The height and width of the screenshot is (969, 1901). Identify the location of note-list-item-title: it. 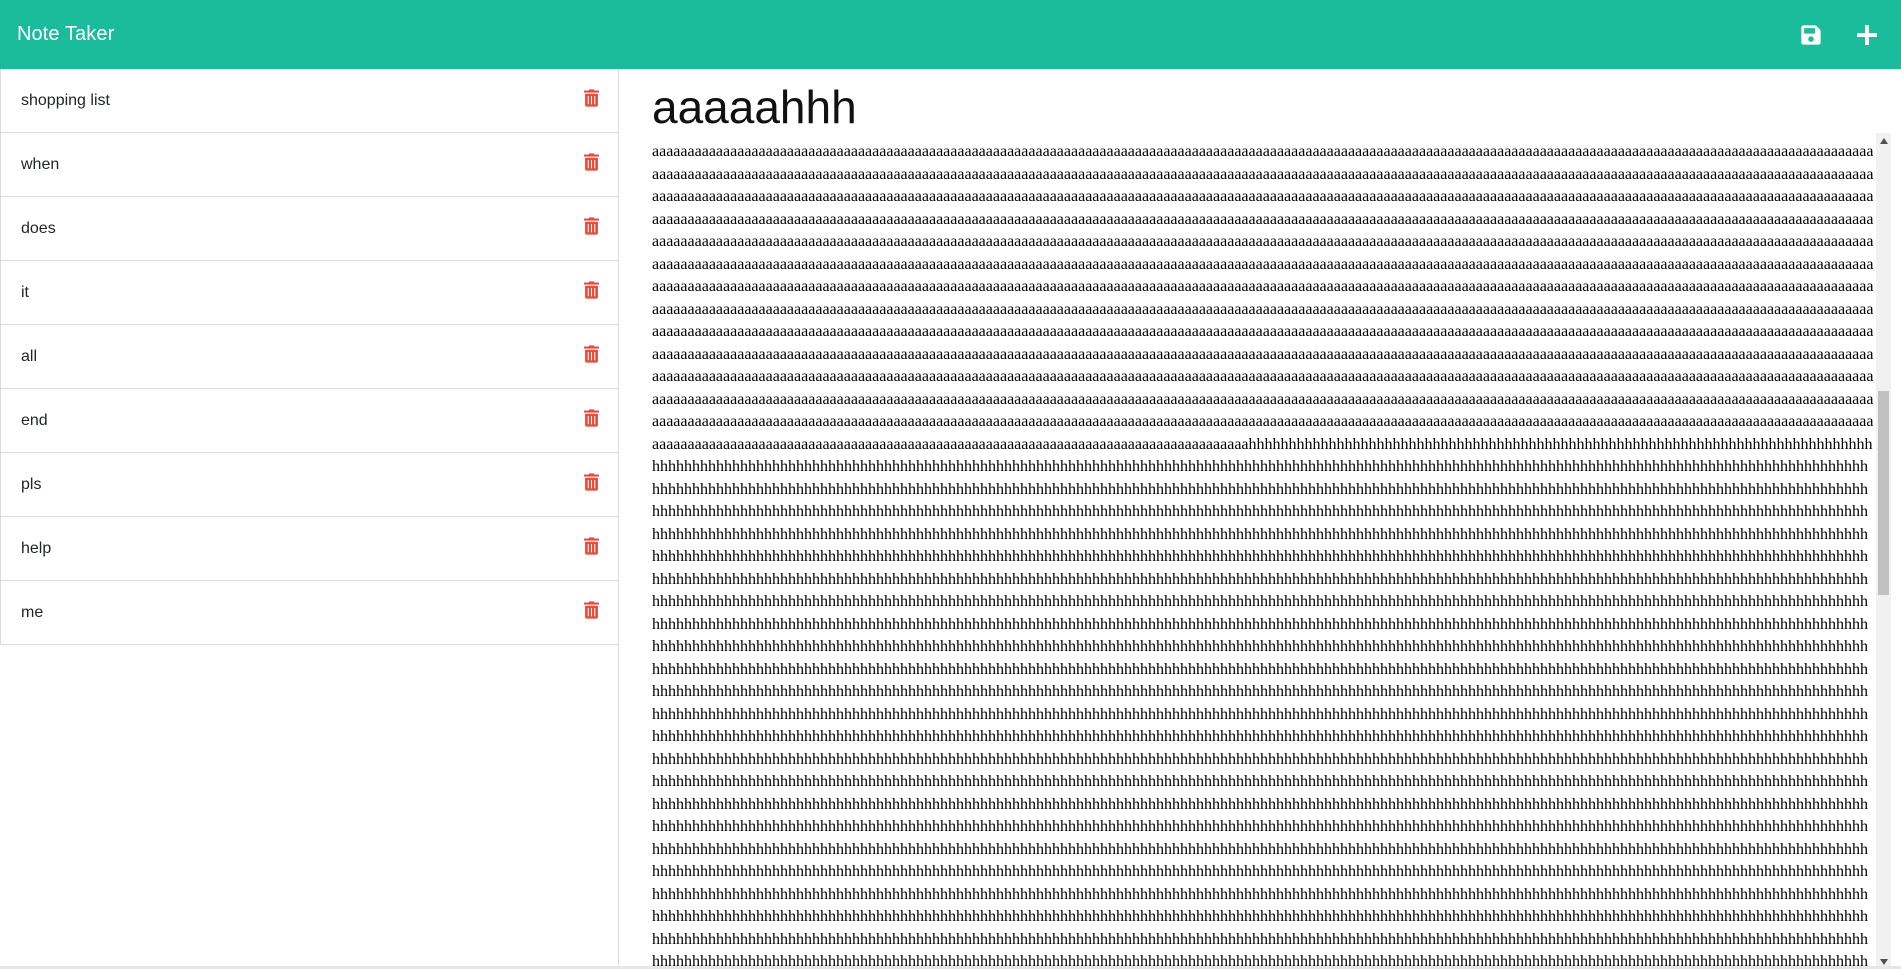
(25, 292).